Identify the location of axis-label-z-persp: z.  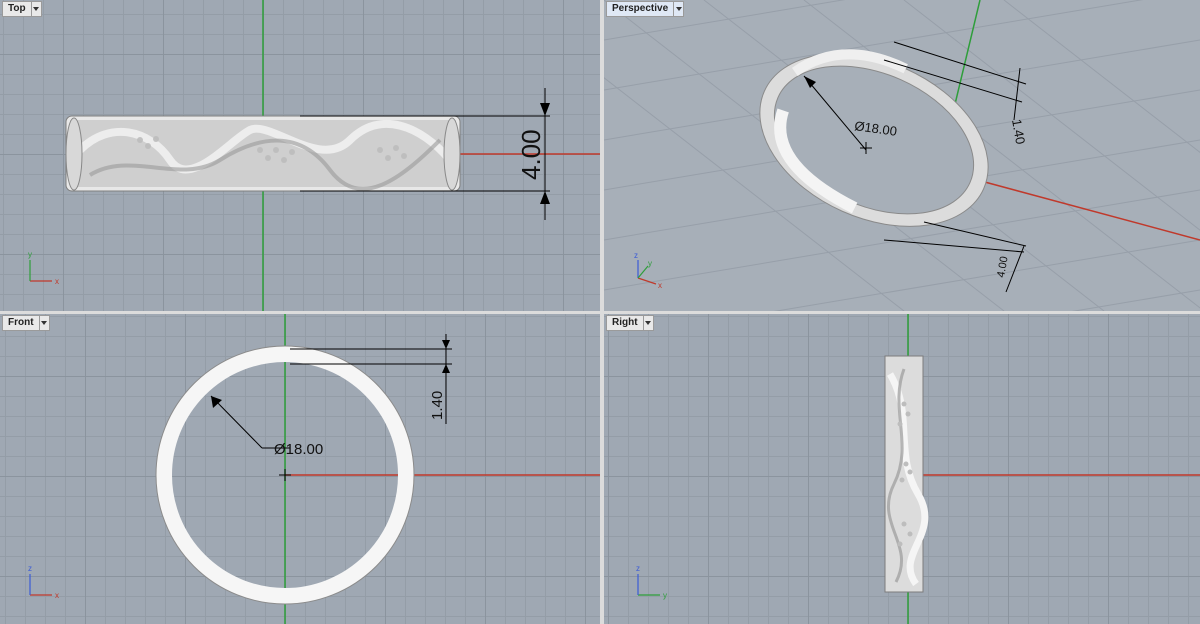
(636, 255).